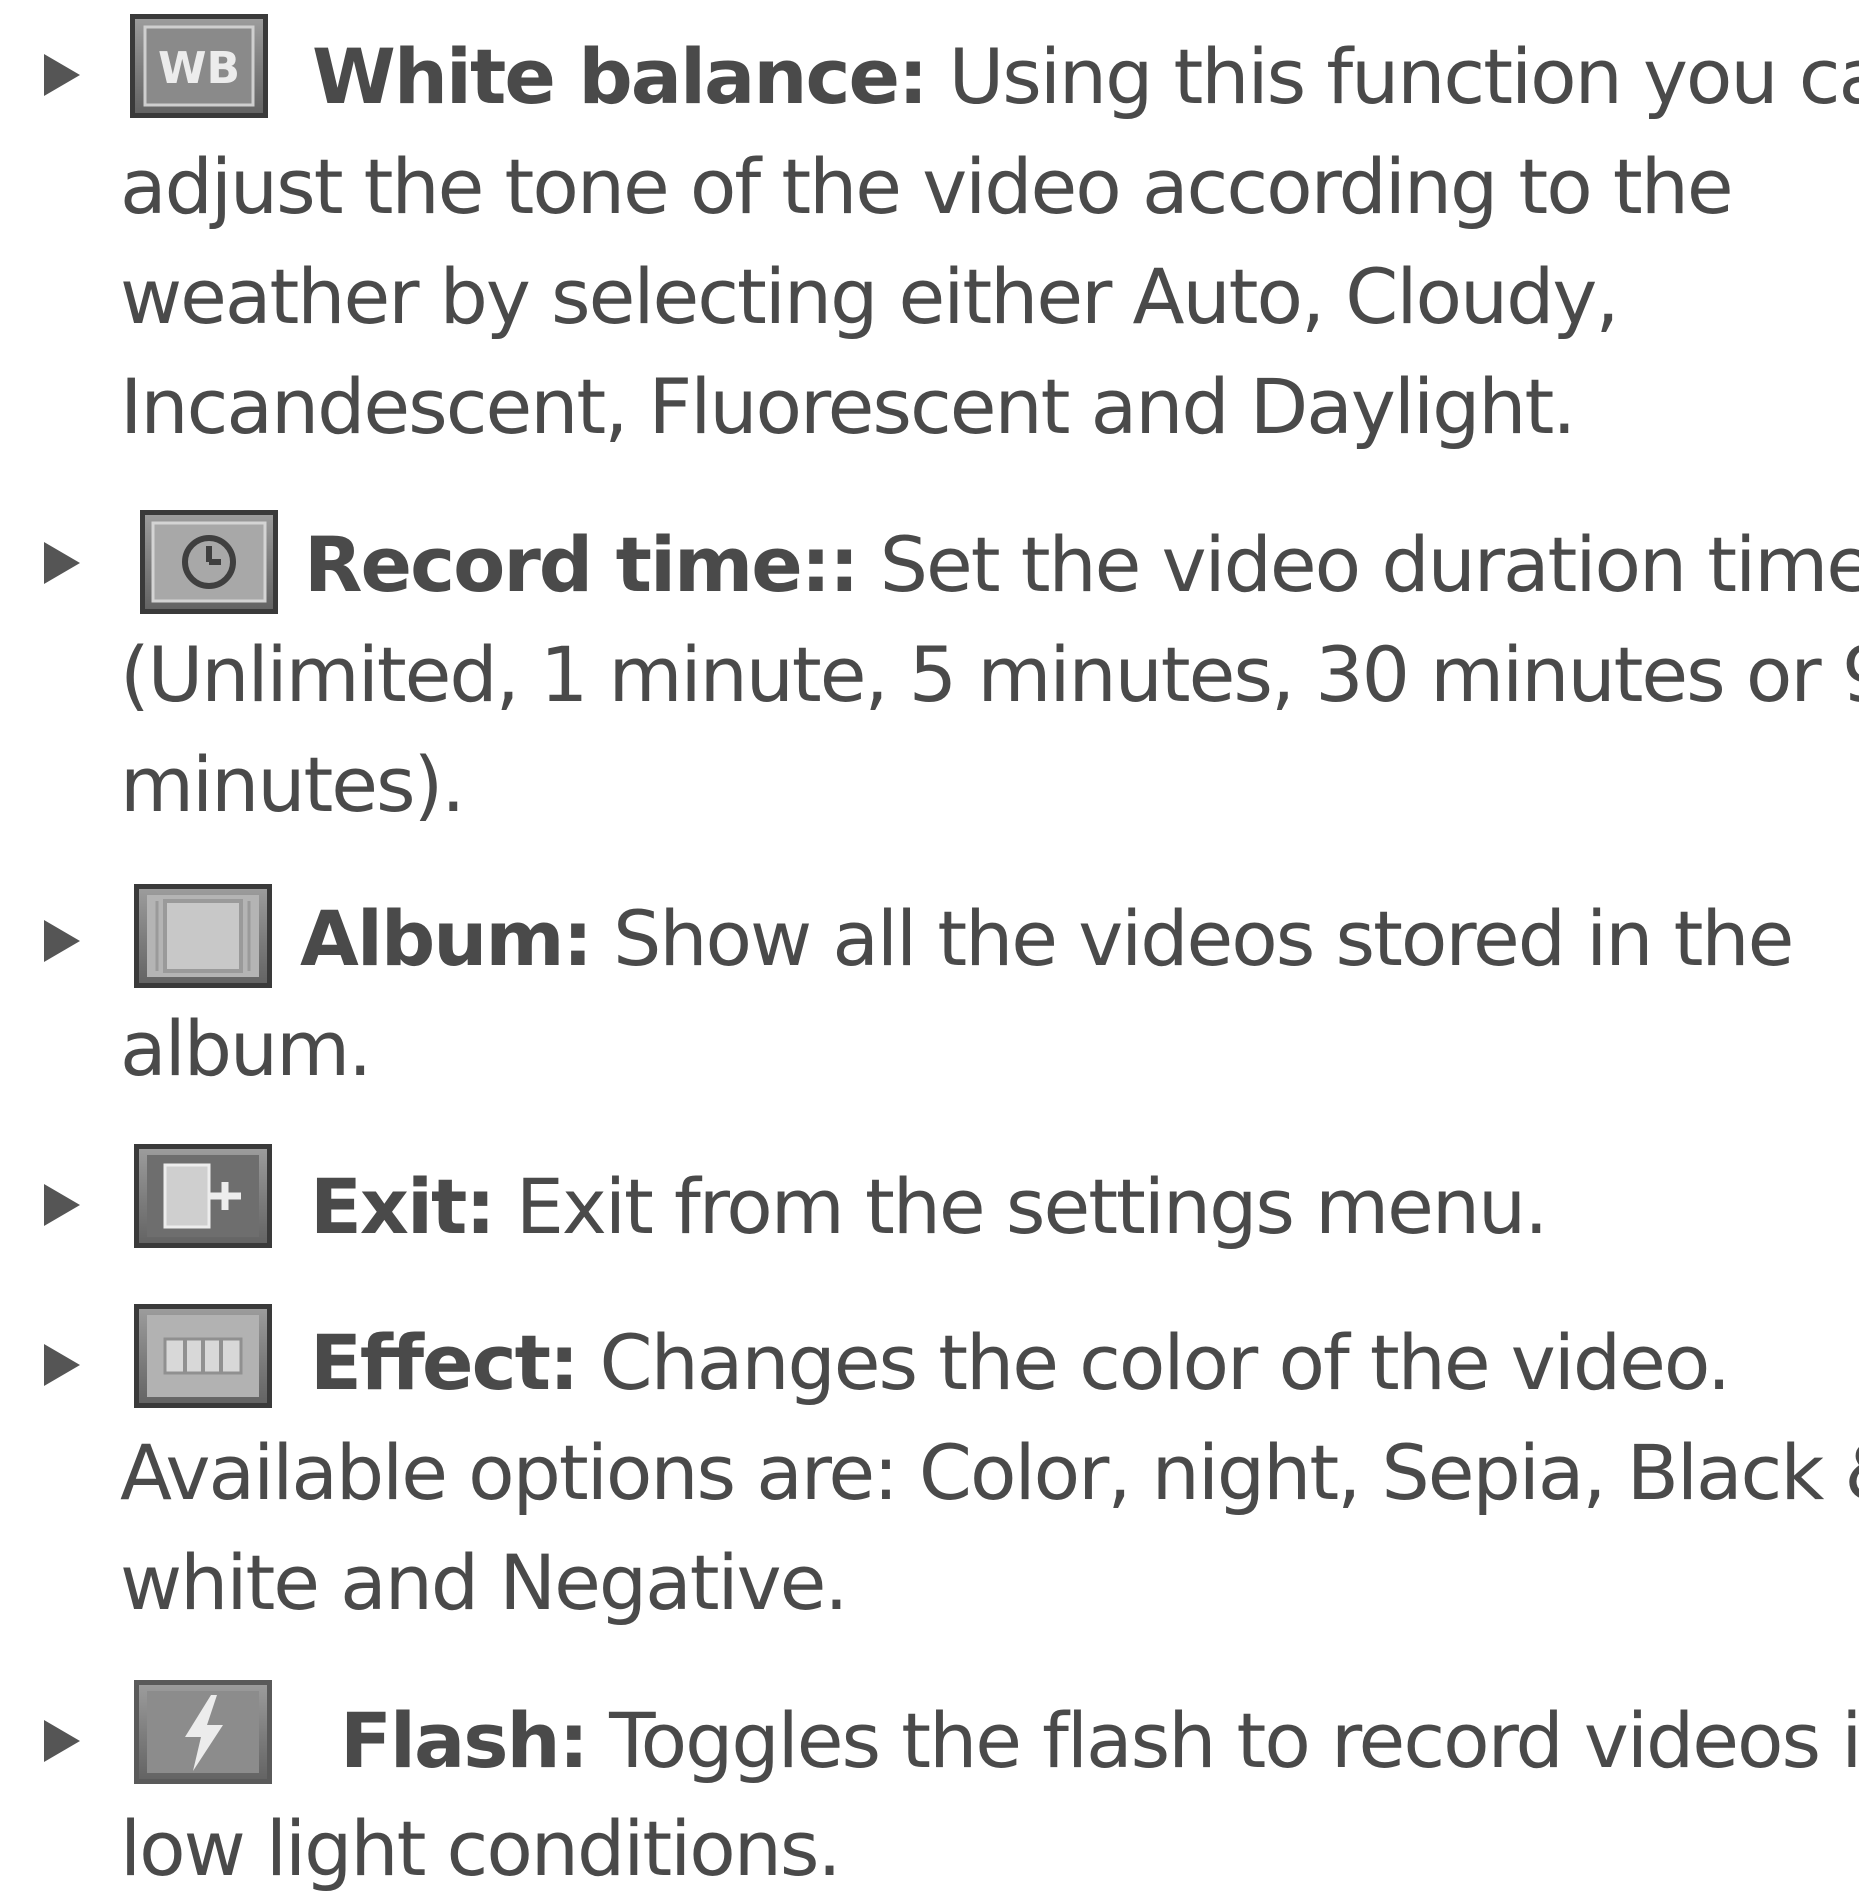 This screenshot has height=1904, width=1859. Describe the element at coordinates (292, 784) in the screenshot. I see `description-line: minutes).` at that location.